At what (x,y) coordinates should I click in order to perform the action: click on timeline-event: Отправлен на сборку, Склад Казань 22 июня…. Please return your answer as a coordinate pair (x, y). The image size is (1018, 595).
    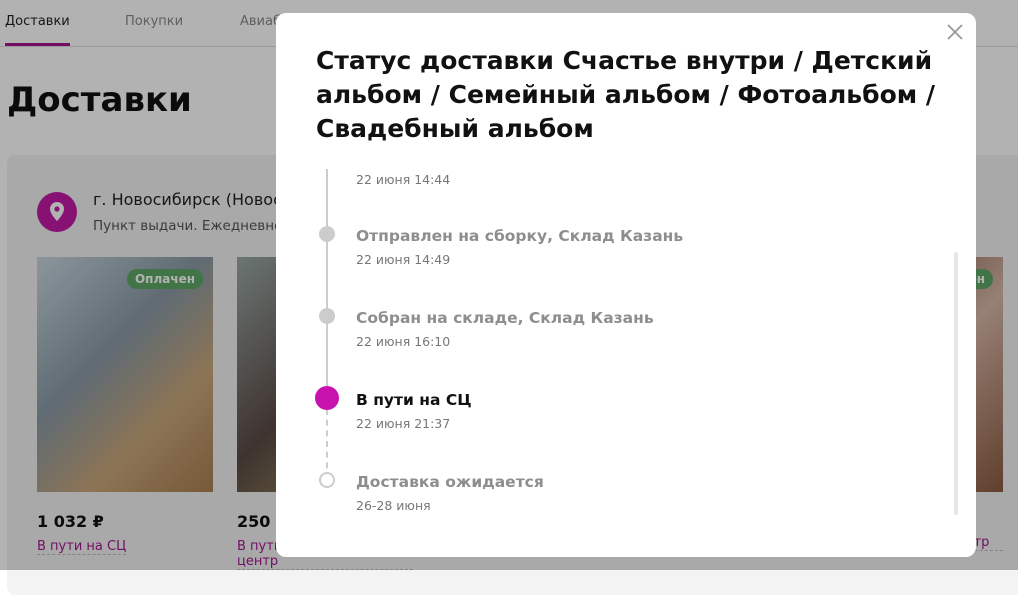
    Looking at the image, I should click on (520, 247).